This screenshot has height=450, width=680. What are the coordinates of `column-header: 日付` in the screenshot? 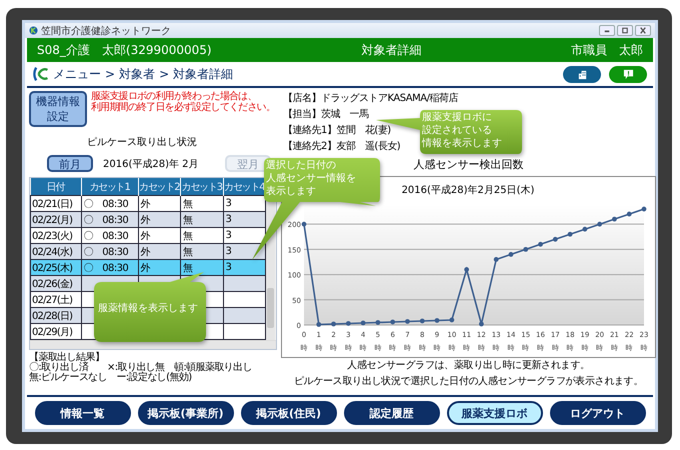 It's located at (55, 187).